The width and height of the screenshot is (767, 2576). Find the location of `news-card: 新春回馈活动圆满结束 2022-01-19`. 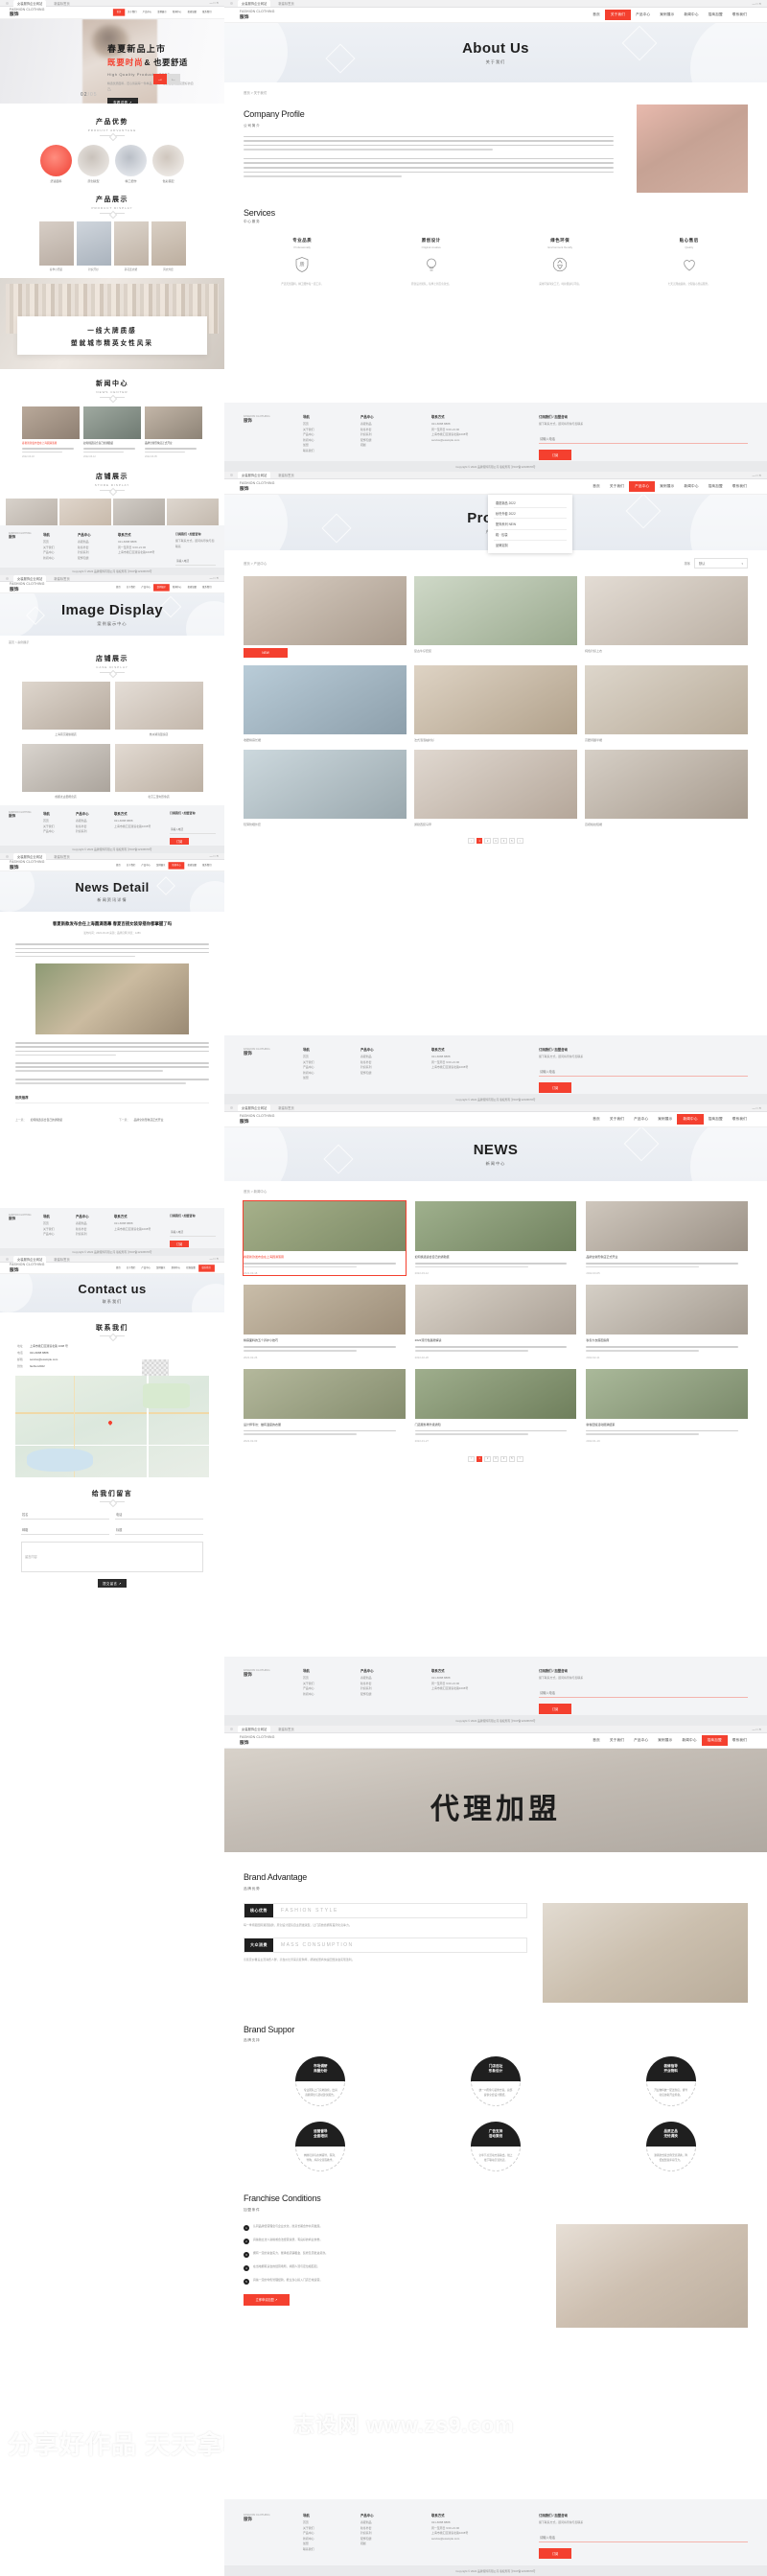

news-card: 新春回馈活动圆满结束 2022-01-19 is located at coordinates (667, 1406).